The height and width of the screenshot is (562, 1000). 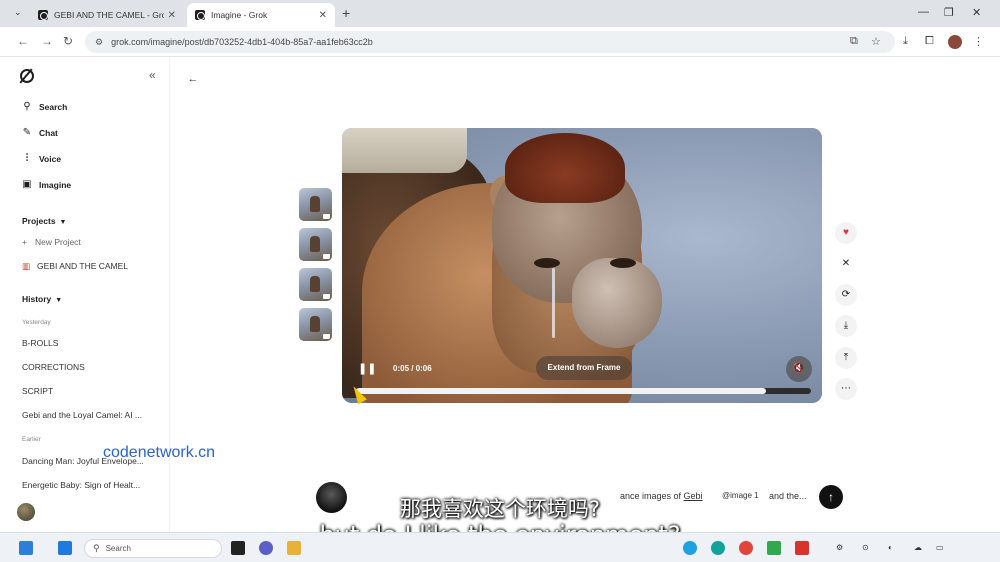 I want to click on pause-icon: ❚❚, so click(x=367, y=368).